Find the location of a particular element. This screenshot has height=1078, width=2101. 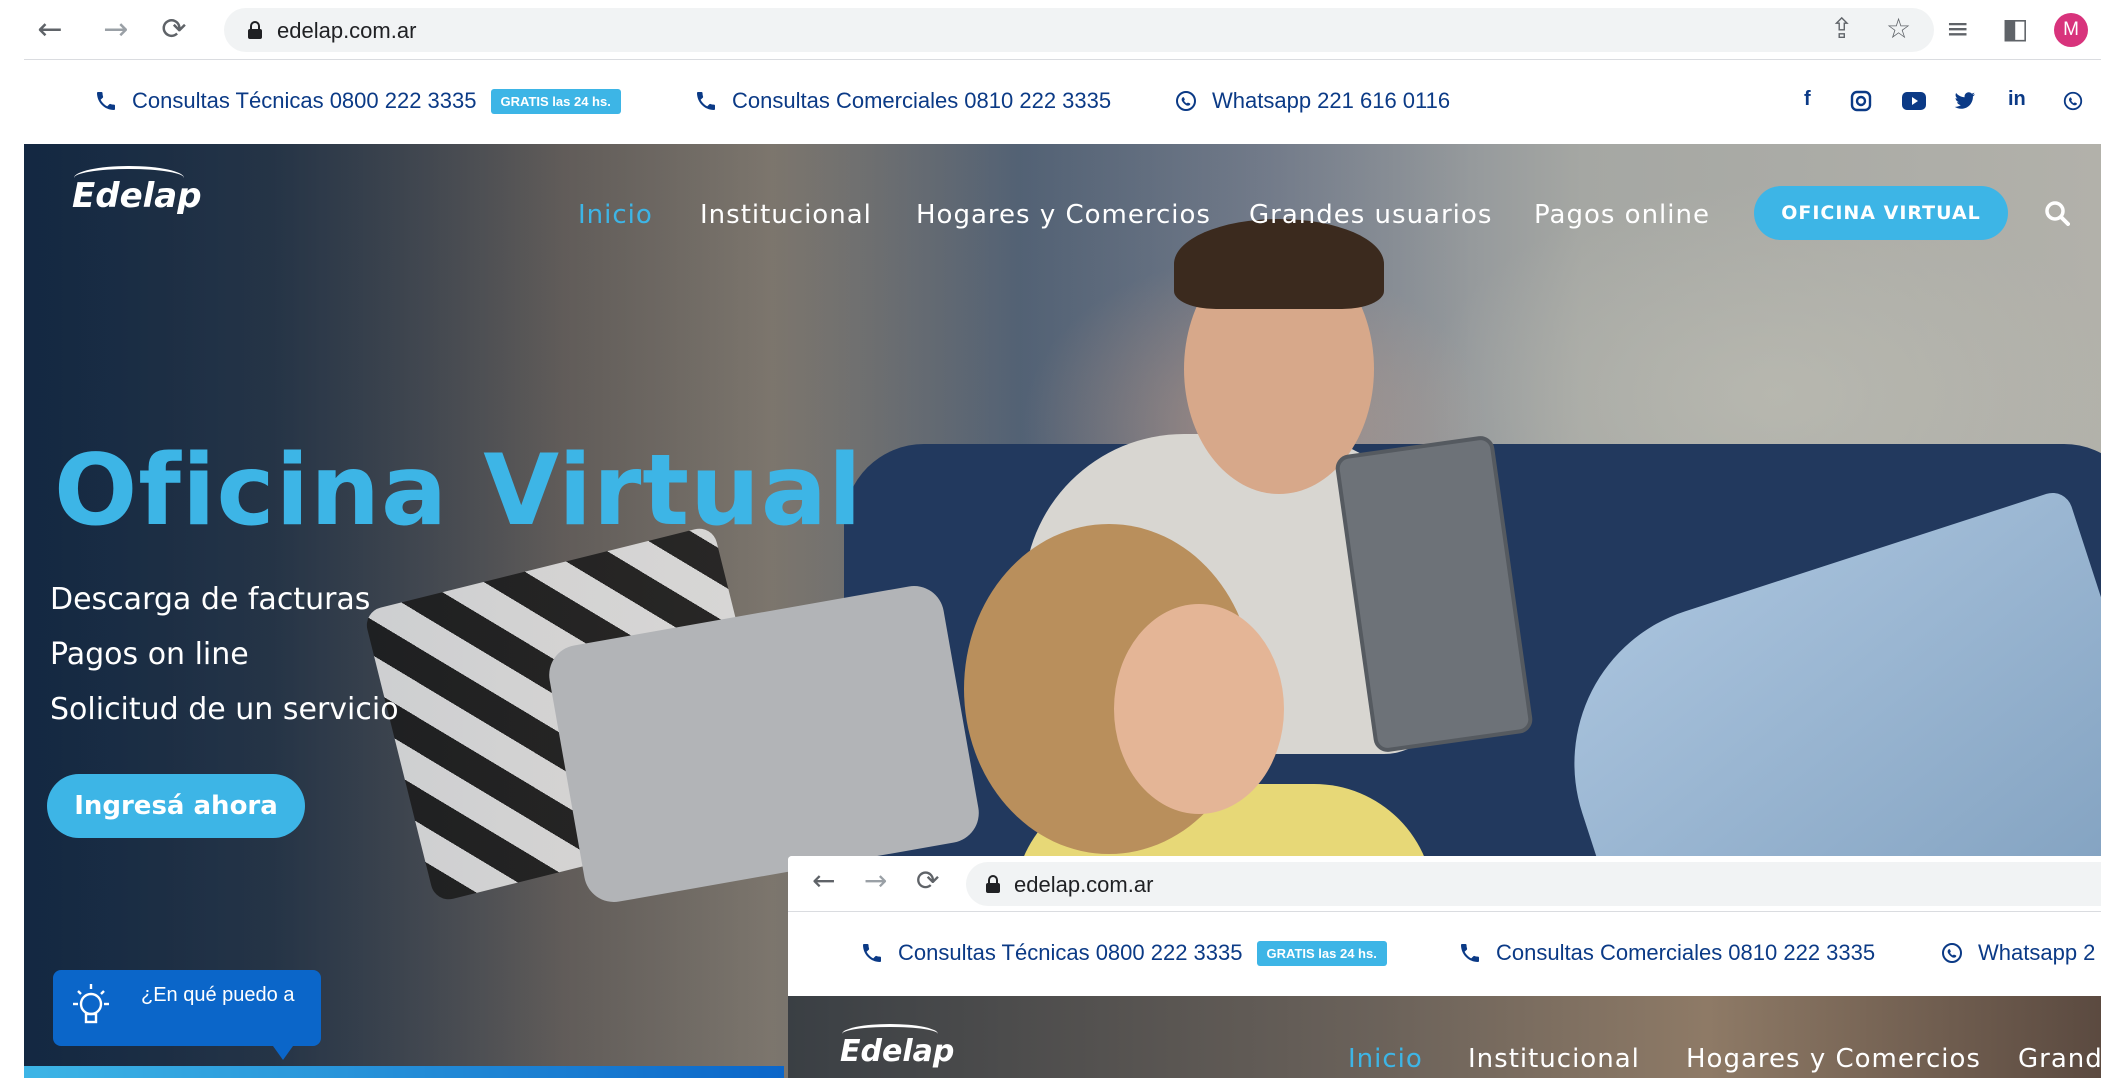

nav-institucional: Institucional is located at coordinates (786, 215).